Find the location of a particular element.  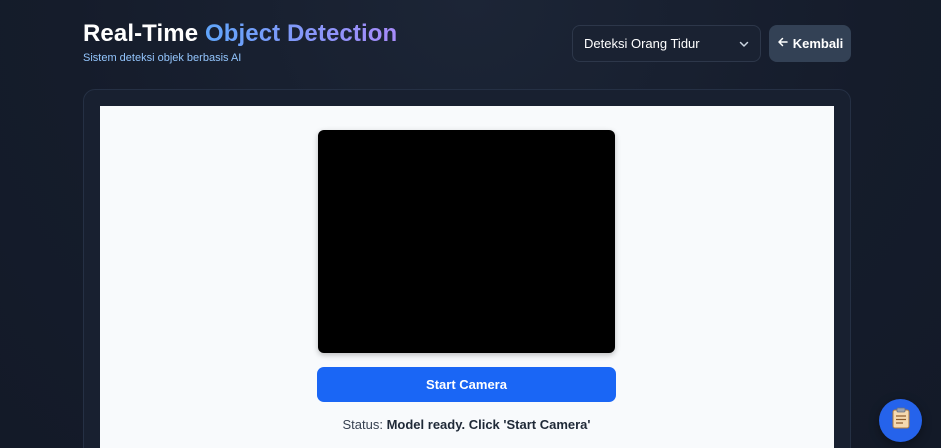

chevron-down-icon is located at coordinates (744, 44).